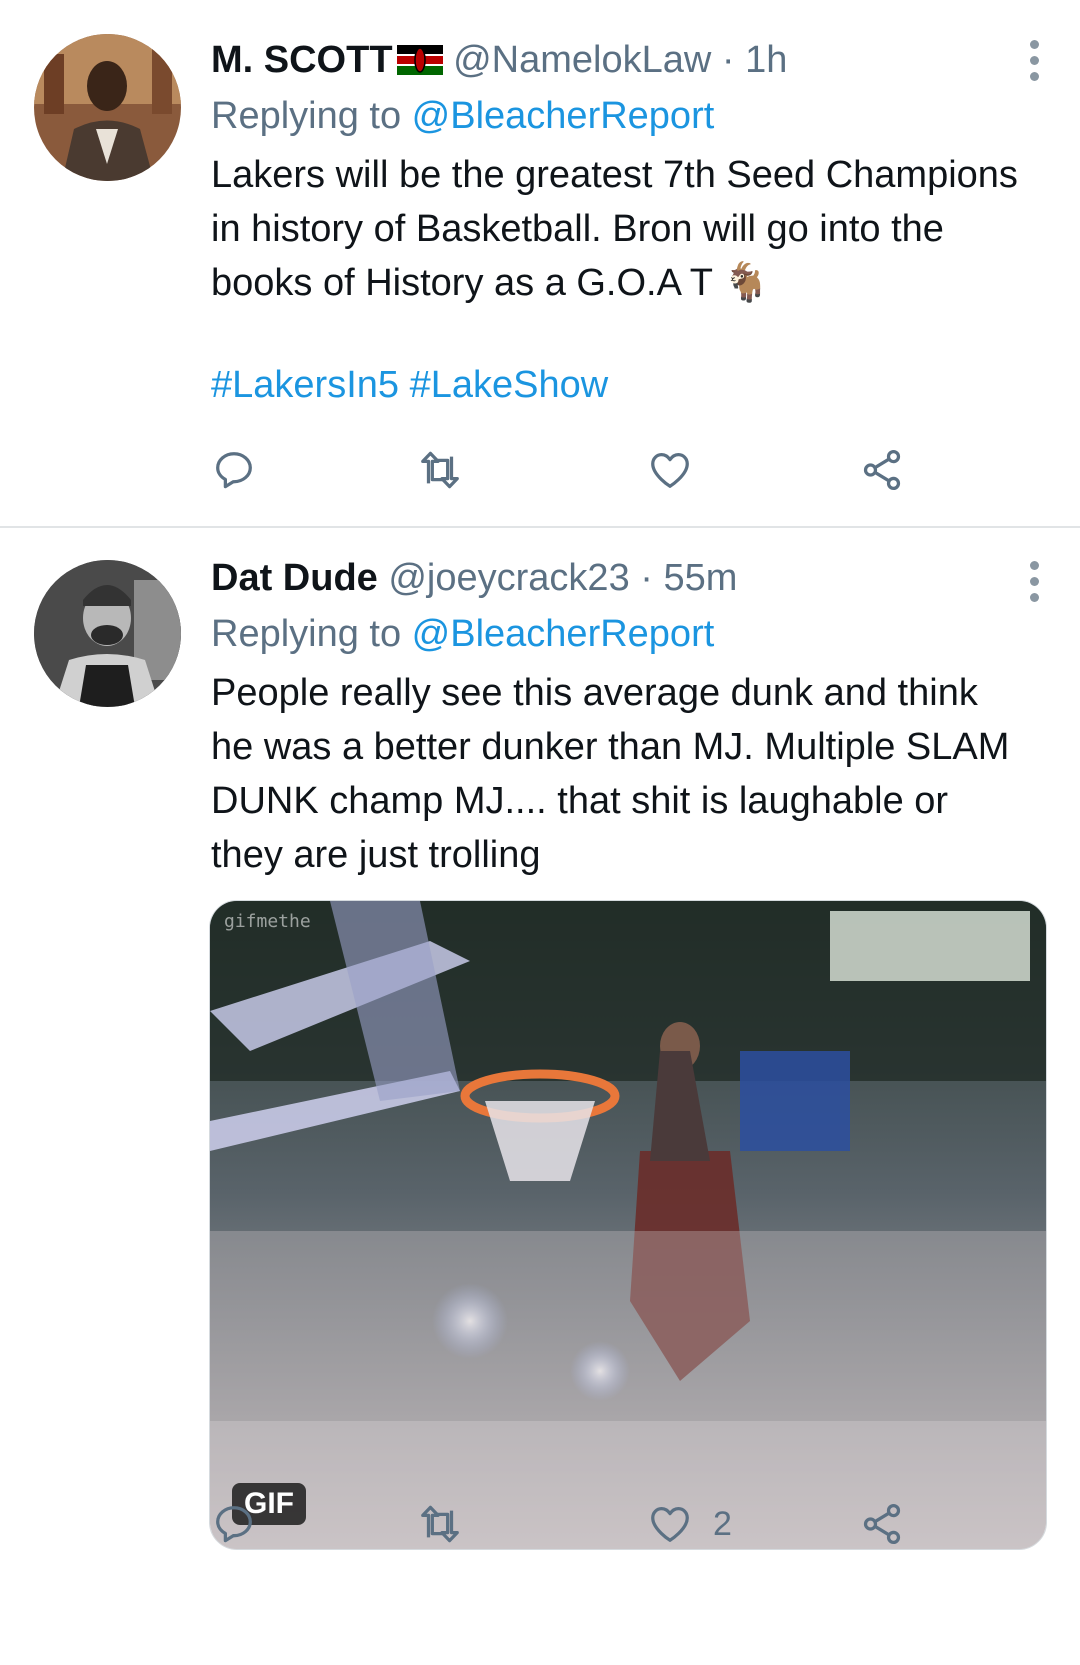  Describe the element at coordinates (419, 56) in the screenshot. I see `kenya-flag-icon` at that location.